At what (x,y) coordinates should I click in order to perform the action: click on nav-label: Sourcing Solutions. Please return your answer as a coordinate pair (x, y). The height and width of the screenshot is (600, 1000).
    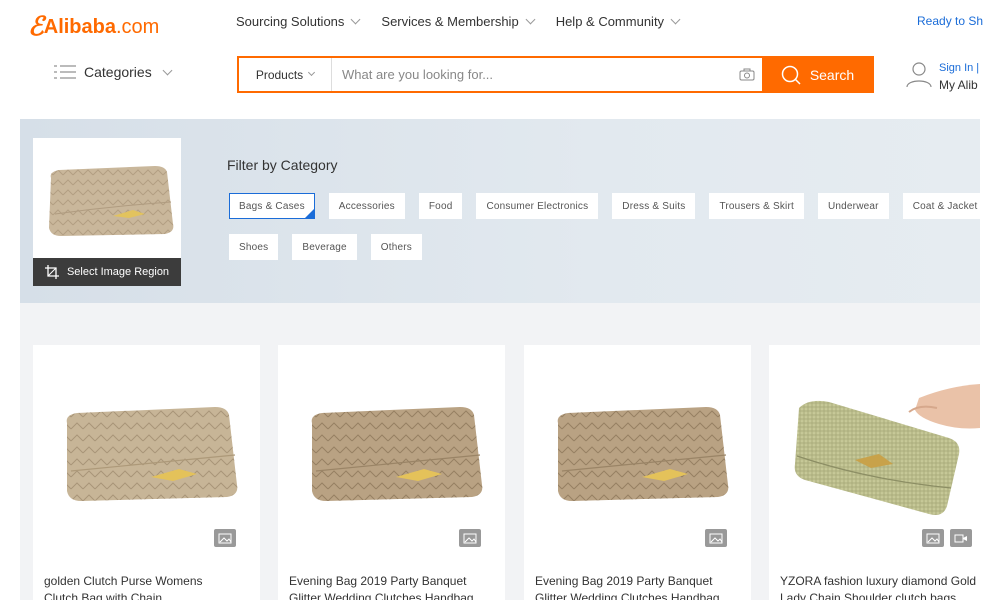
    Looking at the image, I should click on (290, 21).